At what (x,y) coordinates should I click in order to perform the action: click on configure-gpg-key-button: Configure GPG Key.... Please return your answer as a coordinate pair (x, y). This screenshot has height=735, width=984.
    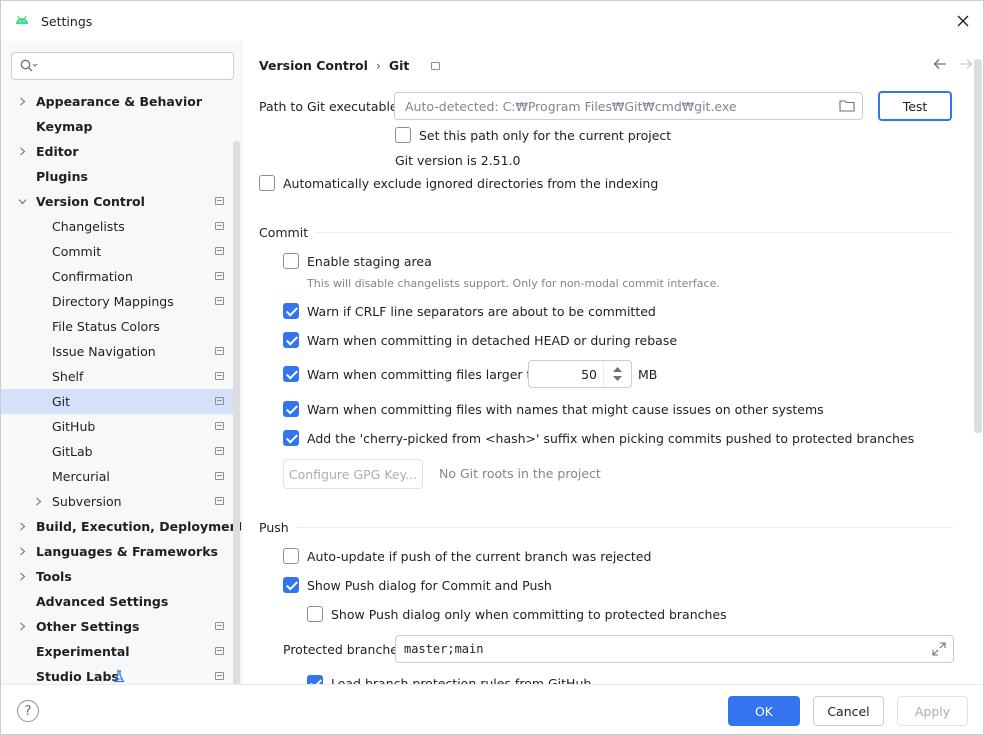
    Looking at the image, I should click on (353, 474).